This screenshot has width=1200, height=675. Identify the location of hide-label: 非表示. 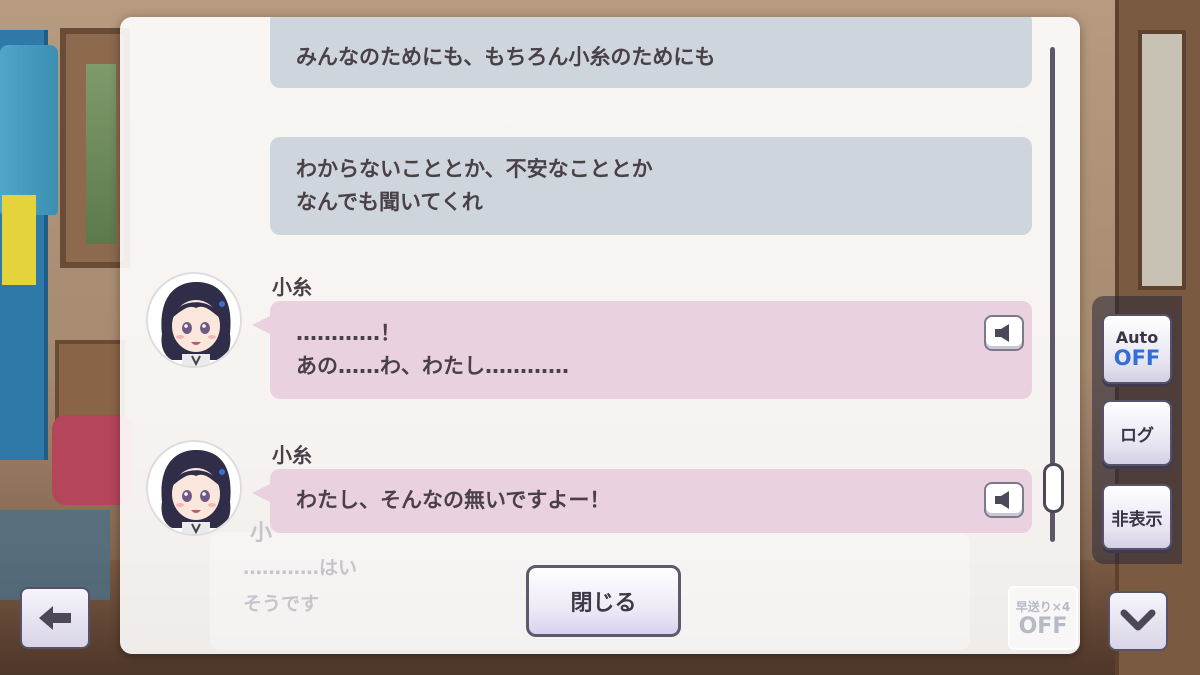
(1137, 519).